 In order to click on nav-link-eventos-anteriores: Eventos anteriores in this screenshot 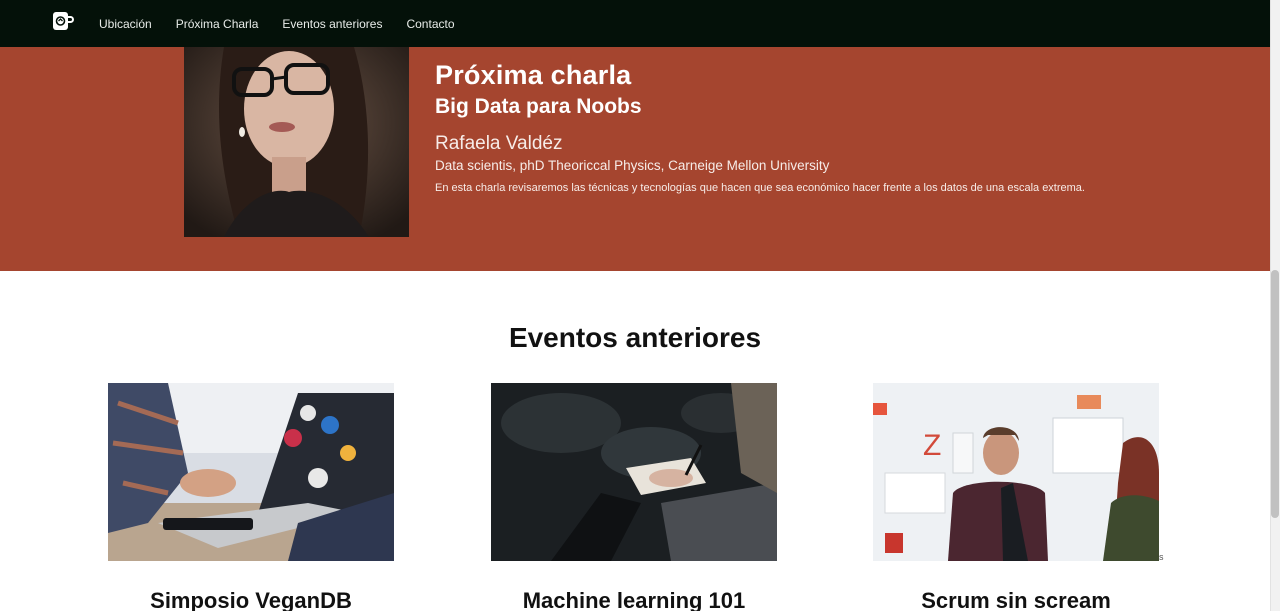, I will do `click(332, 24)`.